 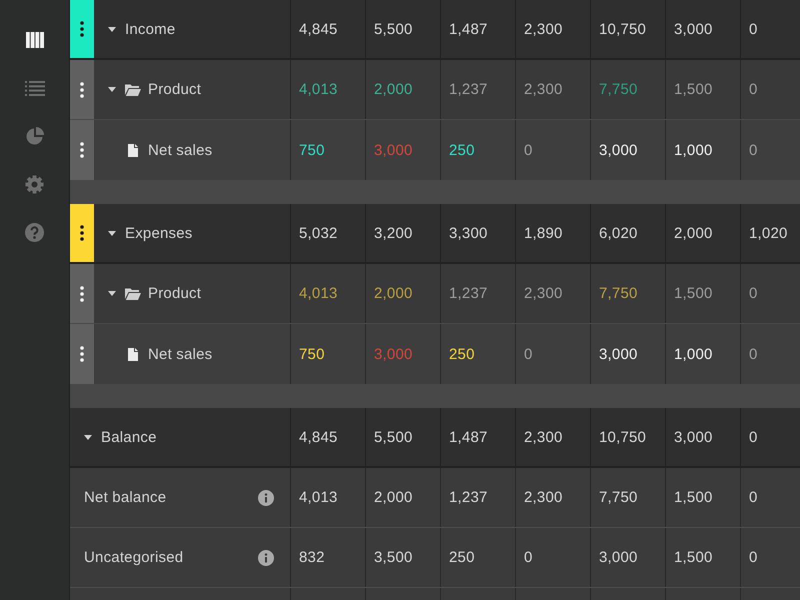 I want to click on pie-chart-icon, so click(x=35, y=136).